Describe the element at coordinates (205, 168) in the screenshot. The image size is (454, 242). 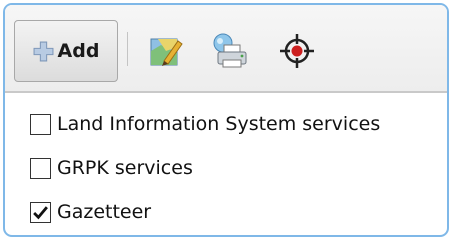
I see `layer-item-grpk: GRPK services` at that location.